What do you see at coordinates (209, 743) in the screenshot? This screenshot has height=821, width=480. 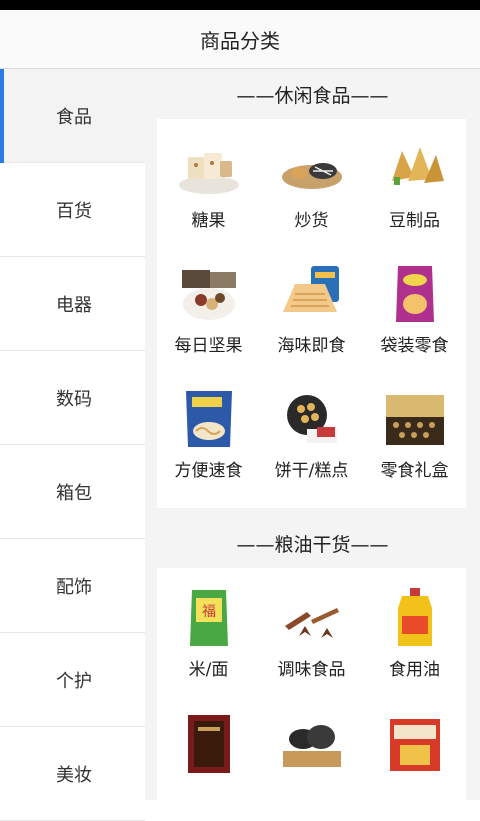 I see `dried-goods-box-icon` at bounding box center [209, 743].